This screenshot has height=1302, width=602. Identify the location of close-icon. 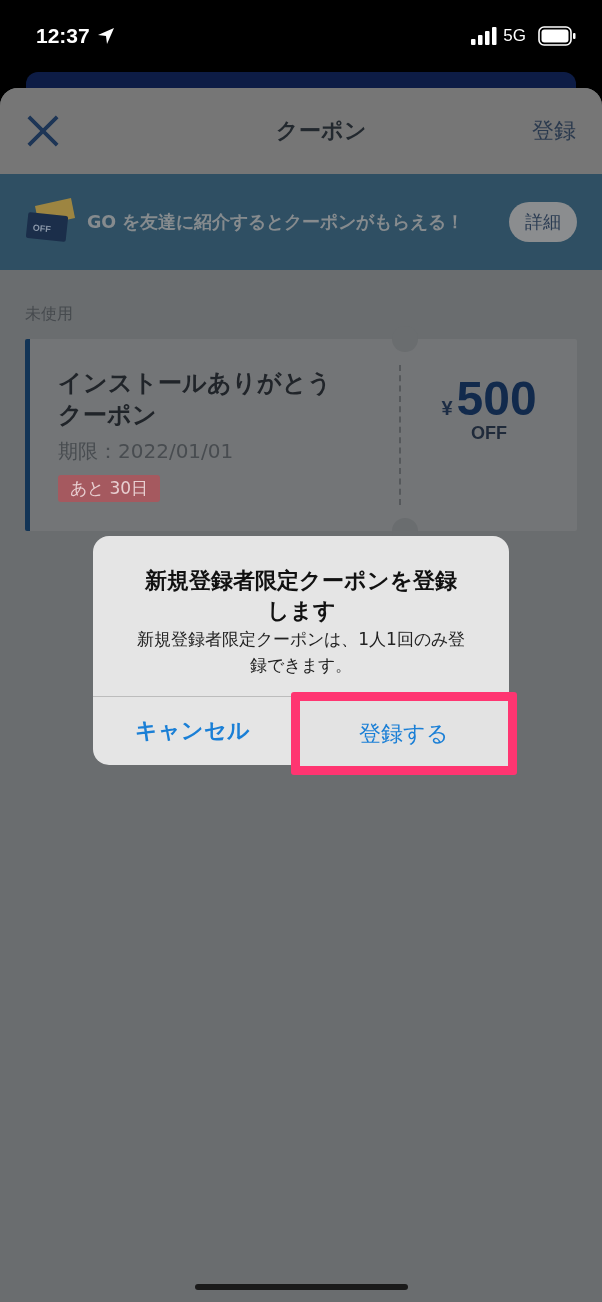
(43, 131).